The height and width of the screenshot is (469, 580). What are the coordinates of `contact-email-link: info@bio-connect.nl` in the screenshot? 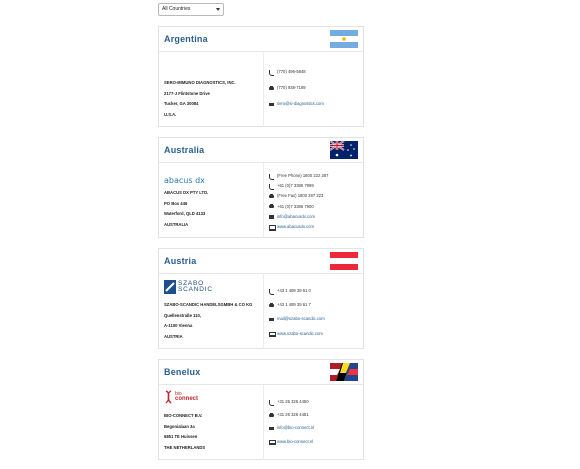 It's located at (315, 428).